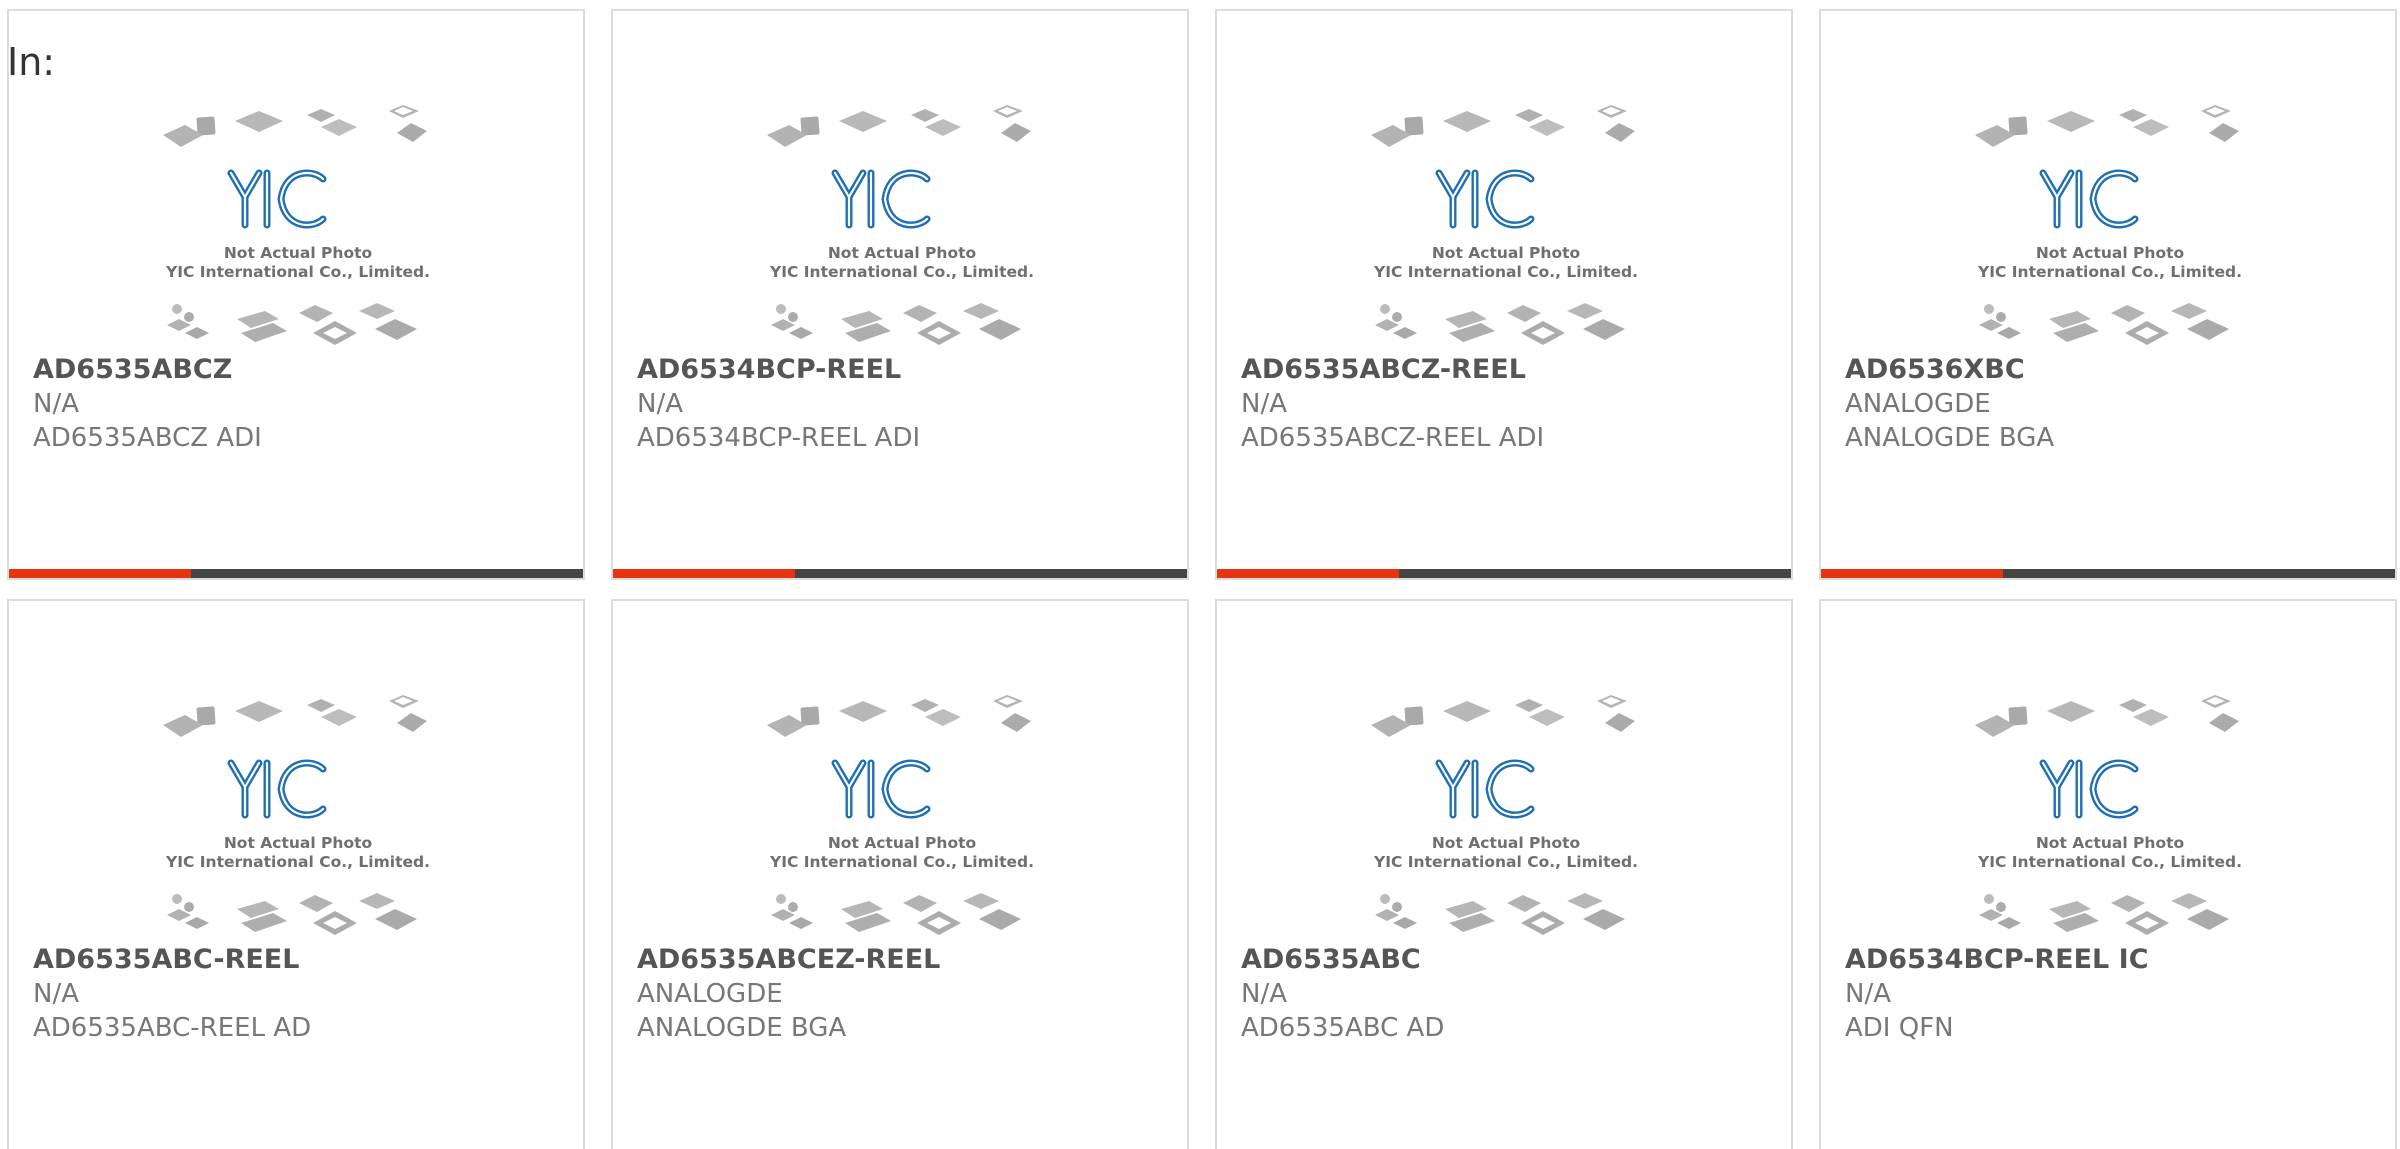  What do you see at coordinates (1393, 438) in the screenshot?
I see `product-description: AD6535ABCZ-REEL ADI` at bounding box center [1393, 438].